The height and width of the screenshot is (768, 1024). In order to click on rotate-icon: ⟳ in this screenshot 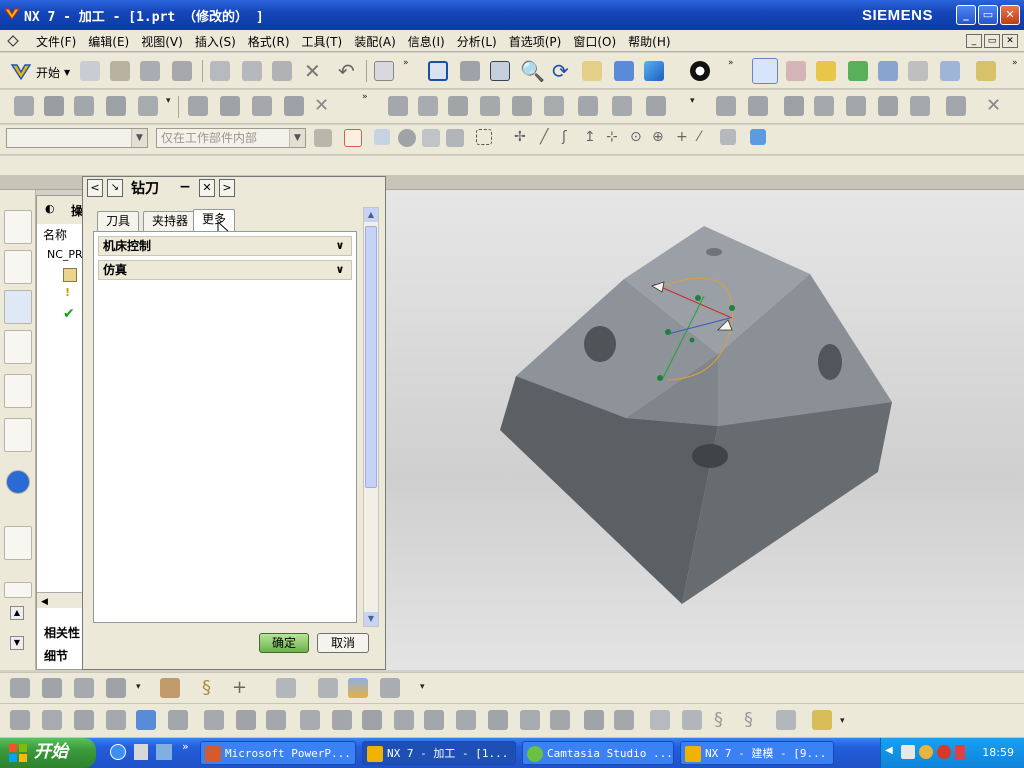, I will do `click(562, 71)`.